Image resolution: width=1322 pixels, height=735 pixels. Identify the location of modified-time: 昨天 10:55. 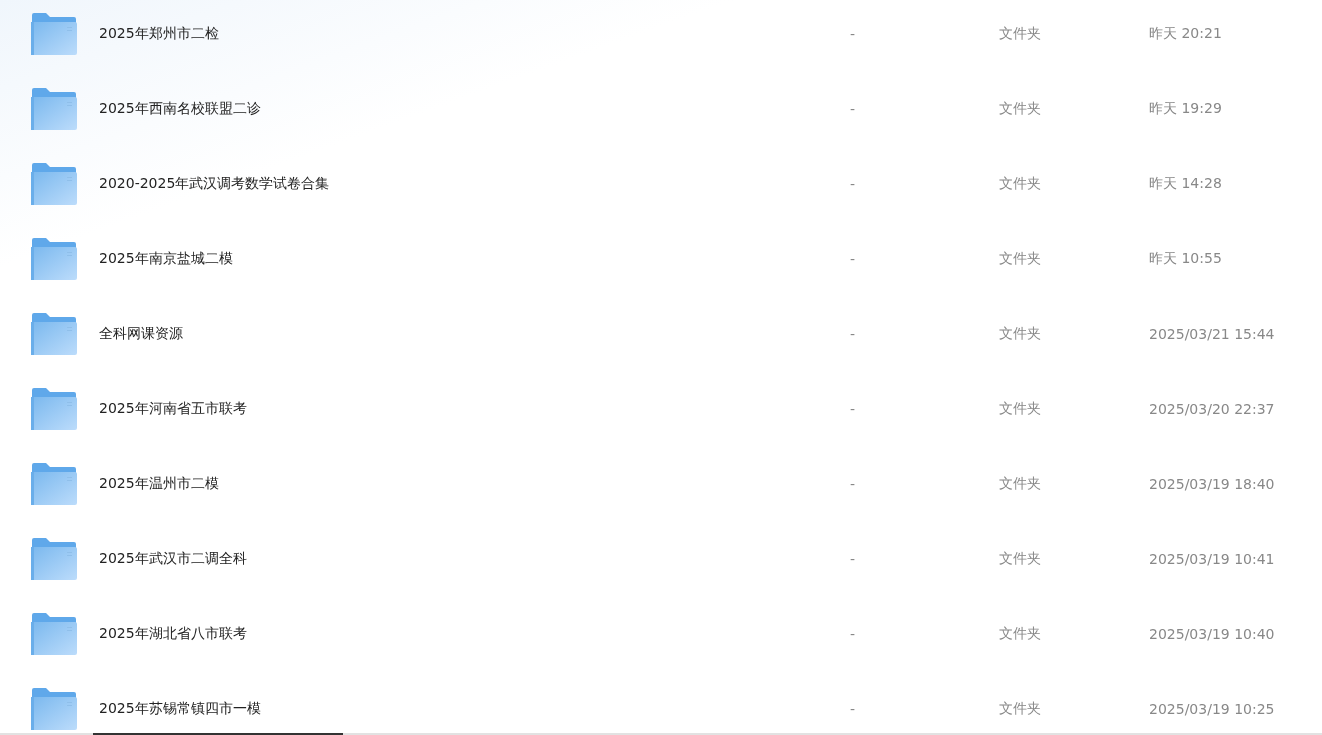
(1185, 258).